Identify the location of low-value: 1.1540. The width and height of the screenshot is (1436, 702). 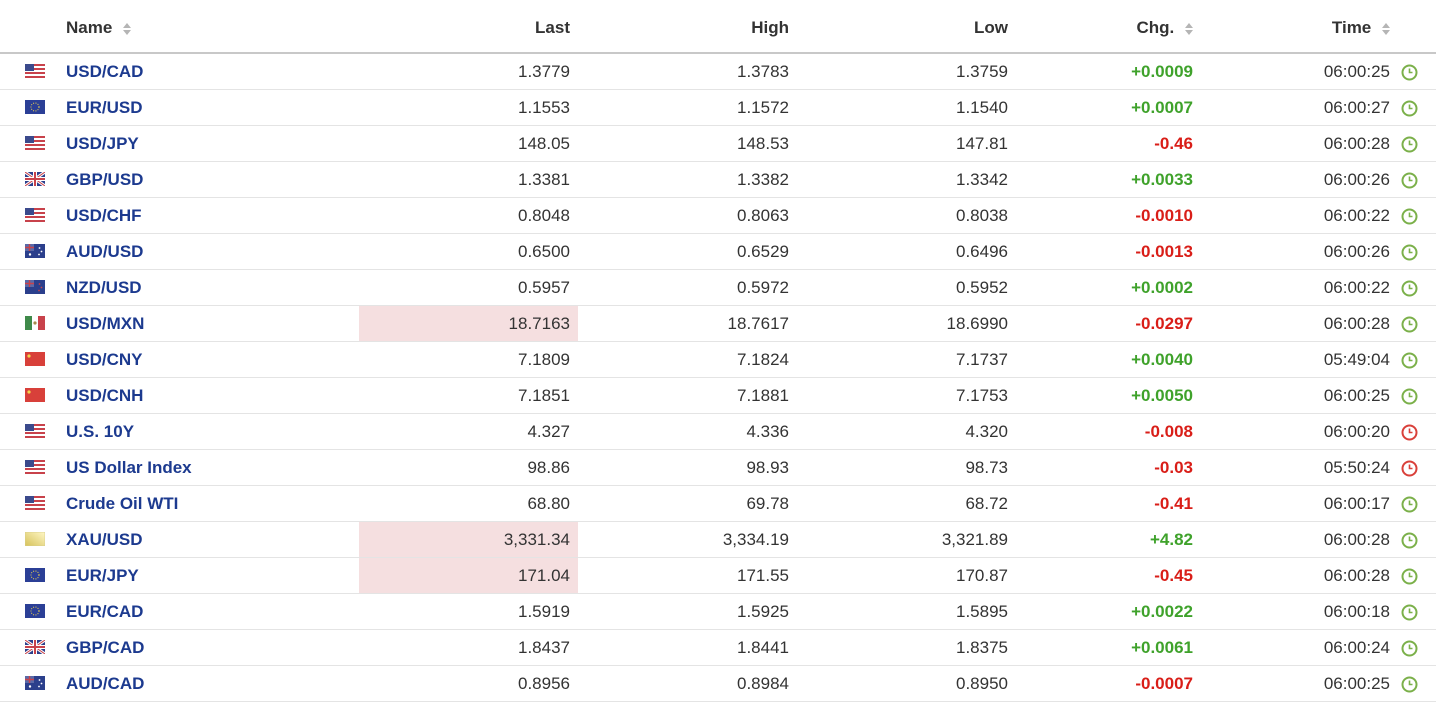
(982, 107).